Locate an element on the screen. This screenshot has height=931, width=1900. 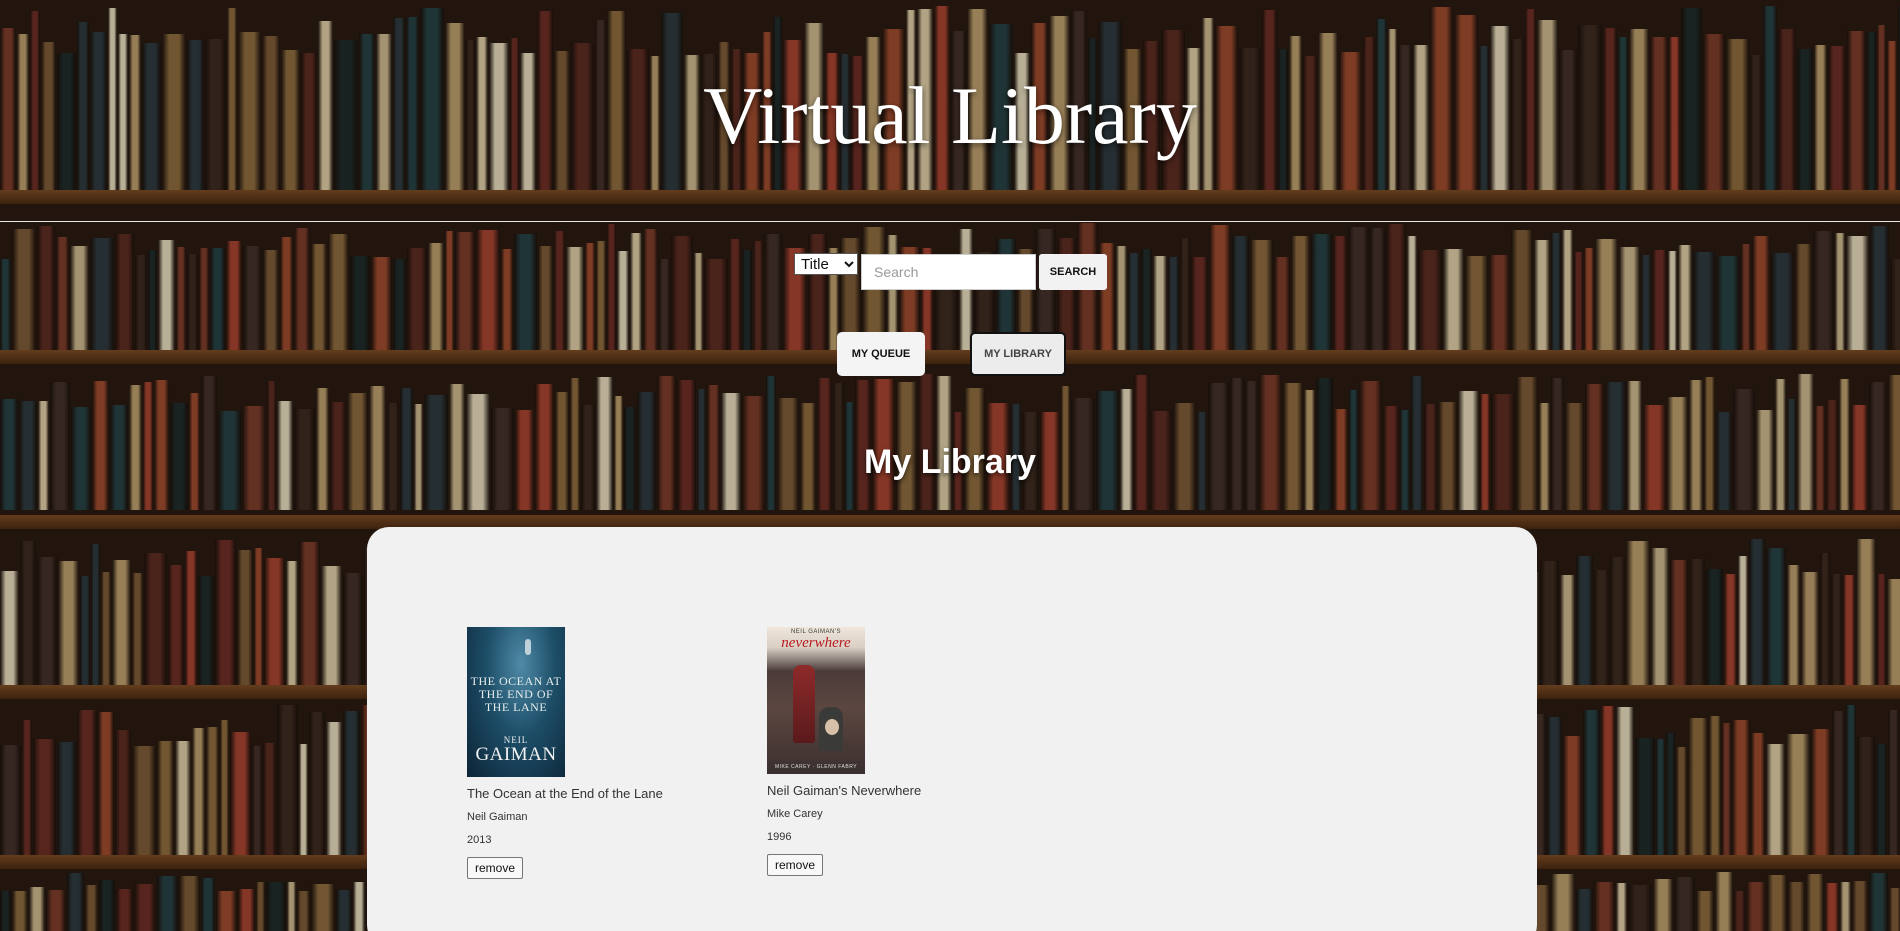
book-year: 1996 is located at coordinates (779, 837).